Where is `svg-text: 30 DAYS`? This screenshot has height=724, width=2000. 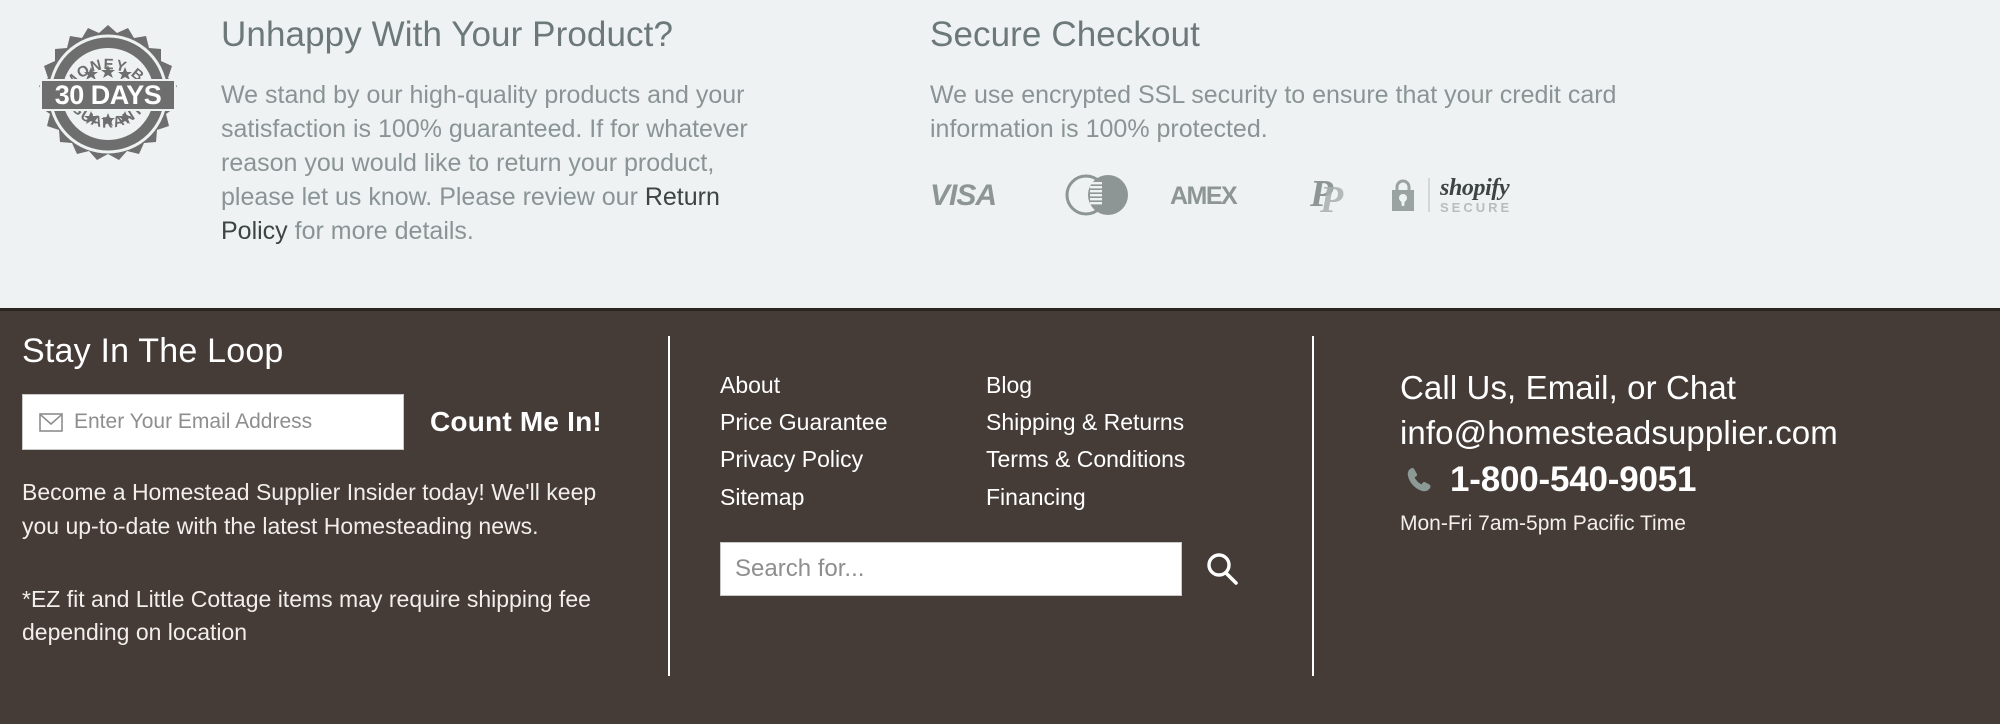 svg-text: 30 DAYS is located at coordinates (107, 95).